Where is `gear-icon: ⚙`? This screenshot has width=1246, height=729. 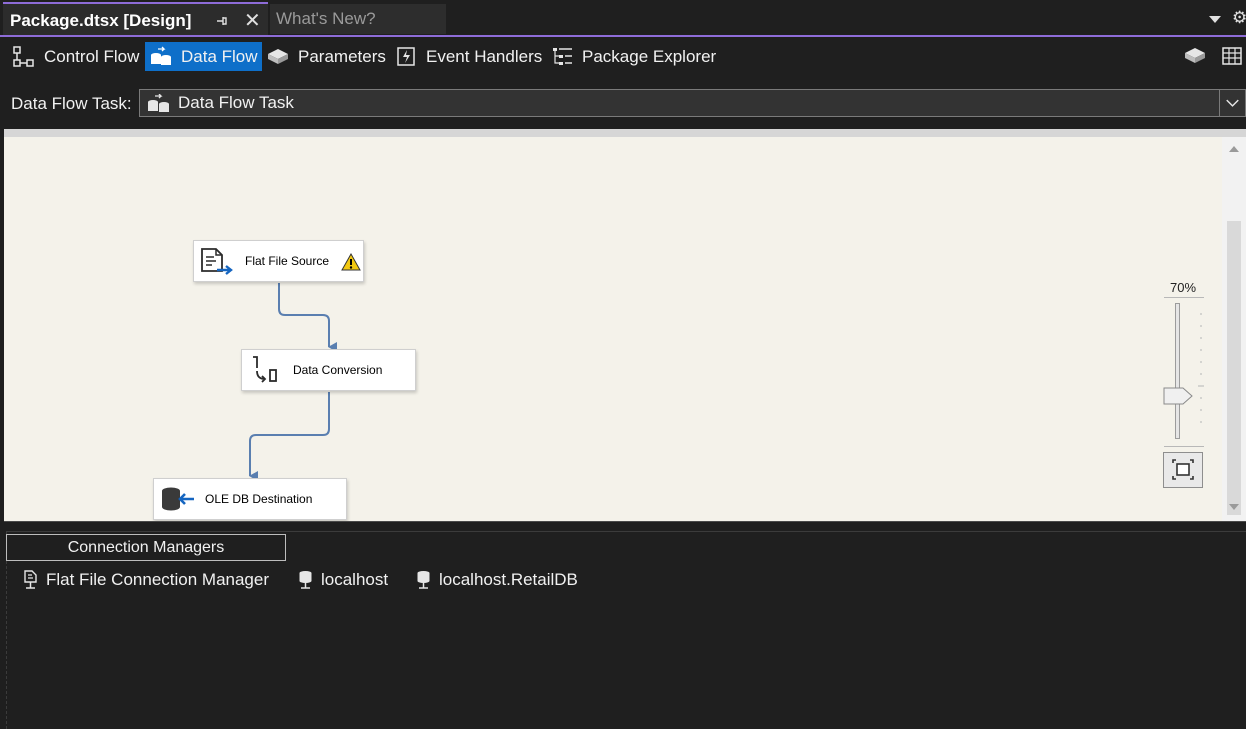
gear-icon: ⚙ is located at coordinates (1239, 18).